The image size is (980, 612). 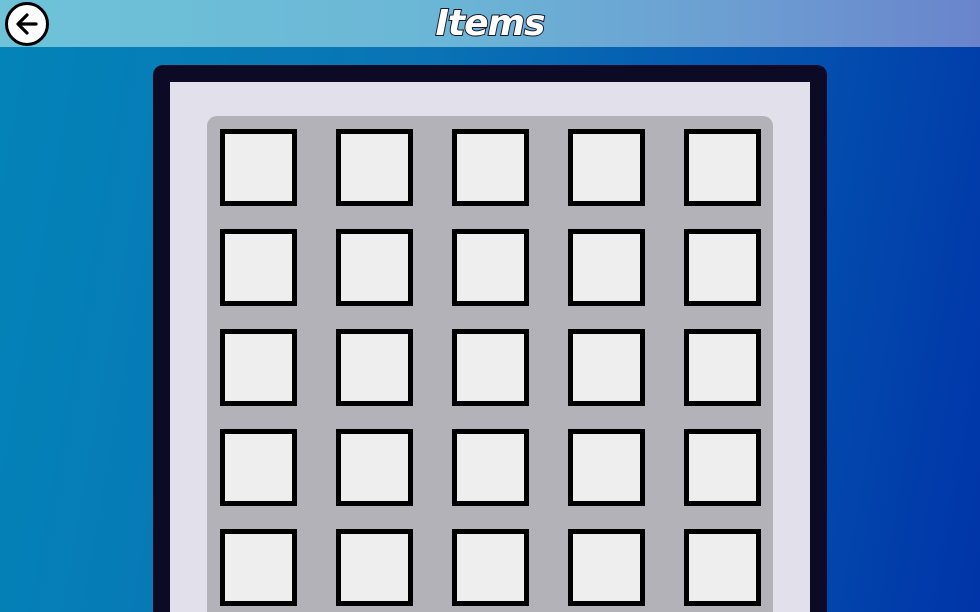 I want to click on header-bar: Items, so click(x=490, y=23).